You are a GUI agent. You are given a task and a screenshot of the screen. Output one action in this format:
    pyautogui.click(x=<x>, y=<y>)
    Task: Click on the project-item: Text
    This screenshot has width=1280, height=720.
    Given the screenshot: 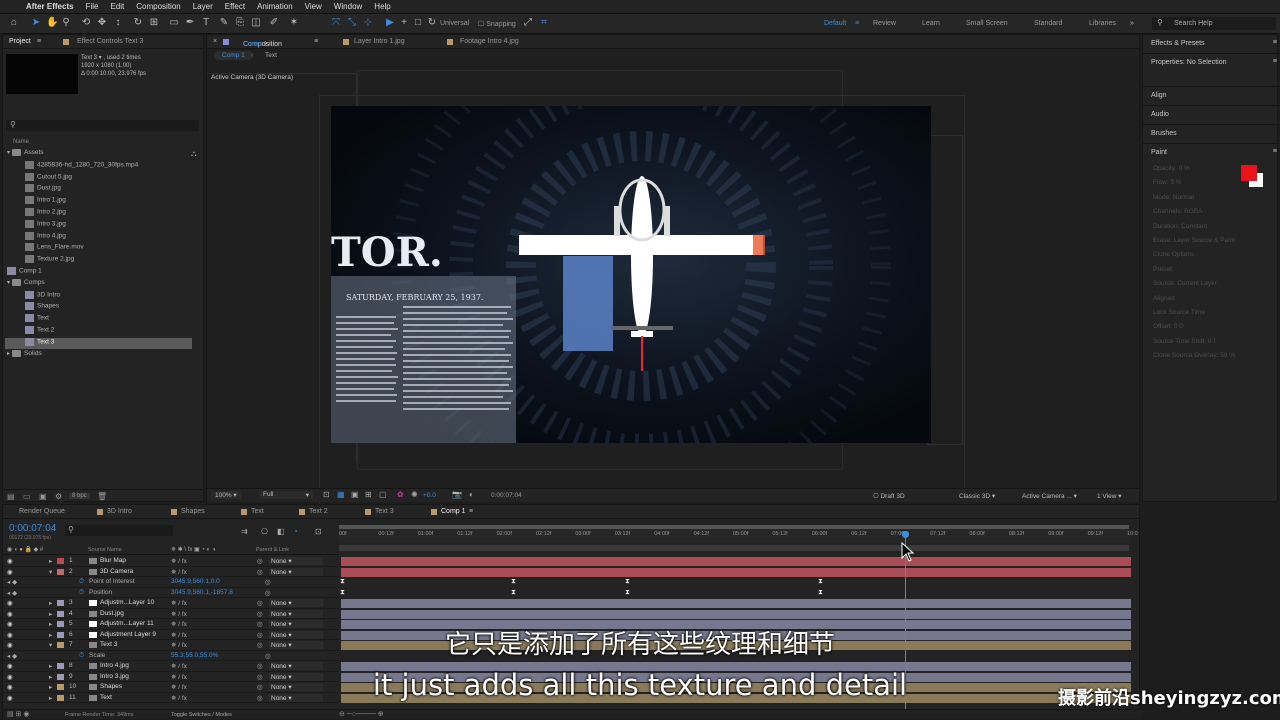 What is the action you would take?
    pyautogui.click(x=98, y=319)
    